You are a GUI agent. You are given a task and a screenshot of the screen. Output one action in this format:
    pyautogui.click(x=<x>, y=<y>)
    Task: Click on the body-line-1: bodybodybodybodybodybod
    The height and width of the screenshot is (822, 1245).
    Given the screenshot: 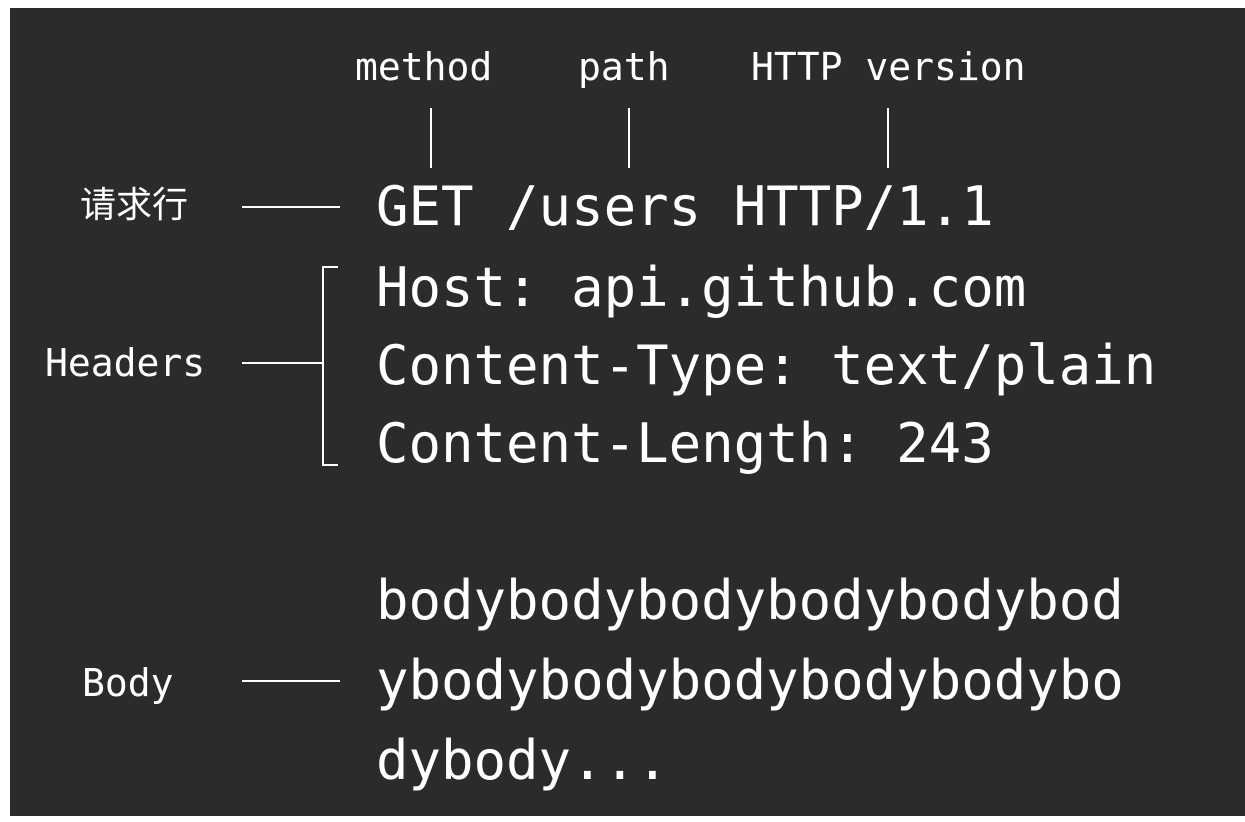 What is the action you would take?
    pyautogui.click(x=750, y=600)
    